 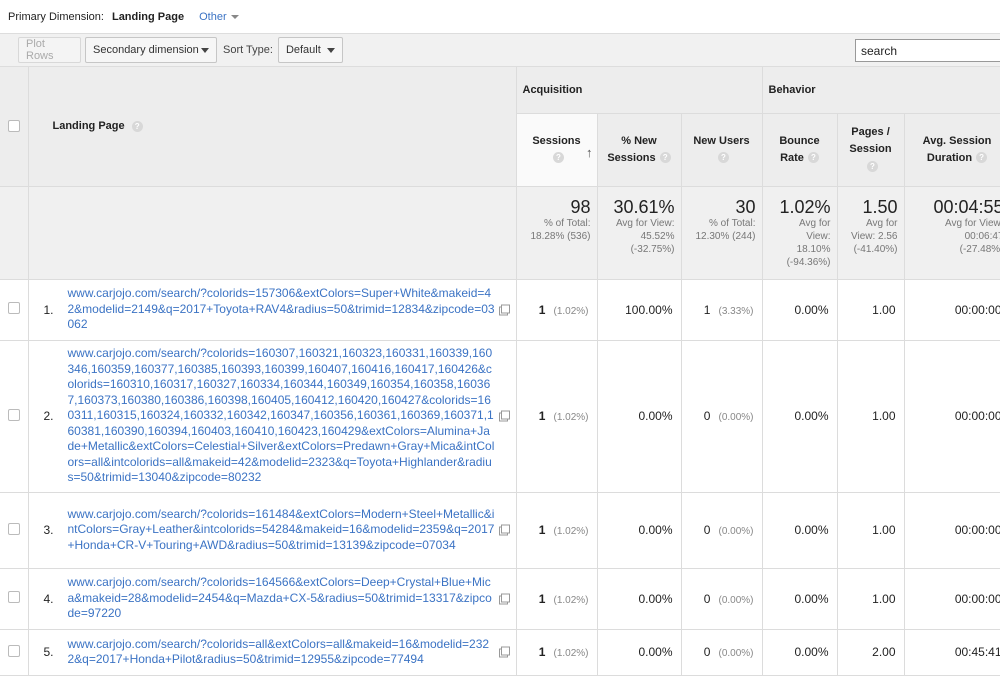 What do you see at coordinates (957, 140) in the screenshot?
I see `duration-header-label: Avg. Session` at bounding box center [957, 140].